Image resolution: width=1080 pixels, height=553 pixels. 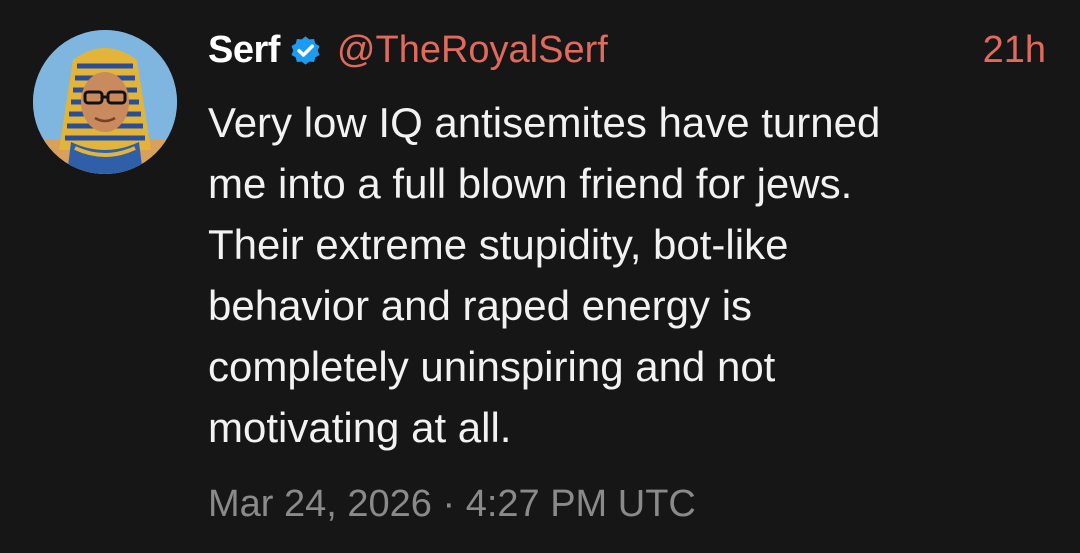 I want to click on relative-time: 21h, so click(x=1014, y=50).